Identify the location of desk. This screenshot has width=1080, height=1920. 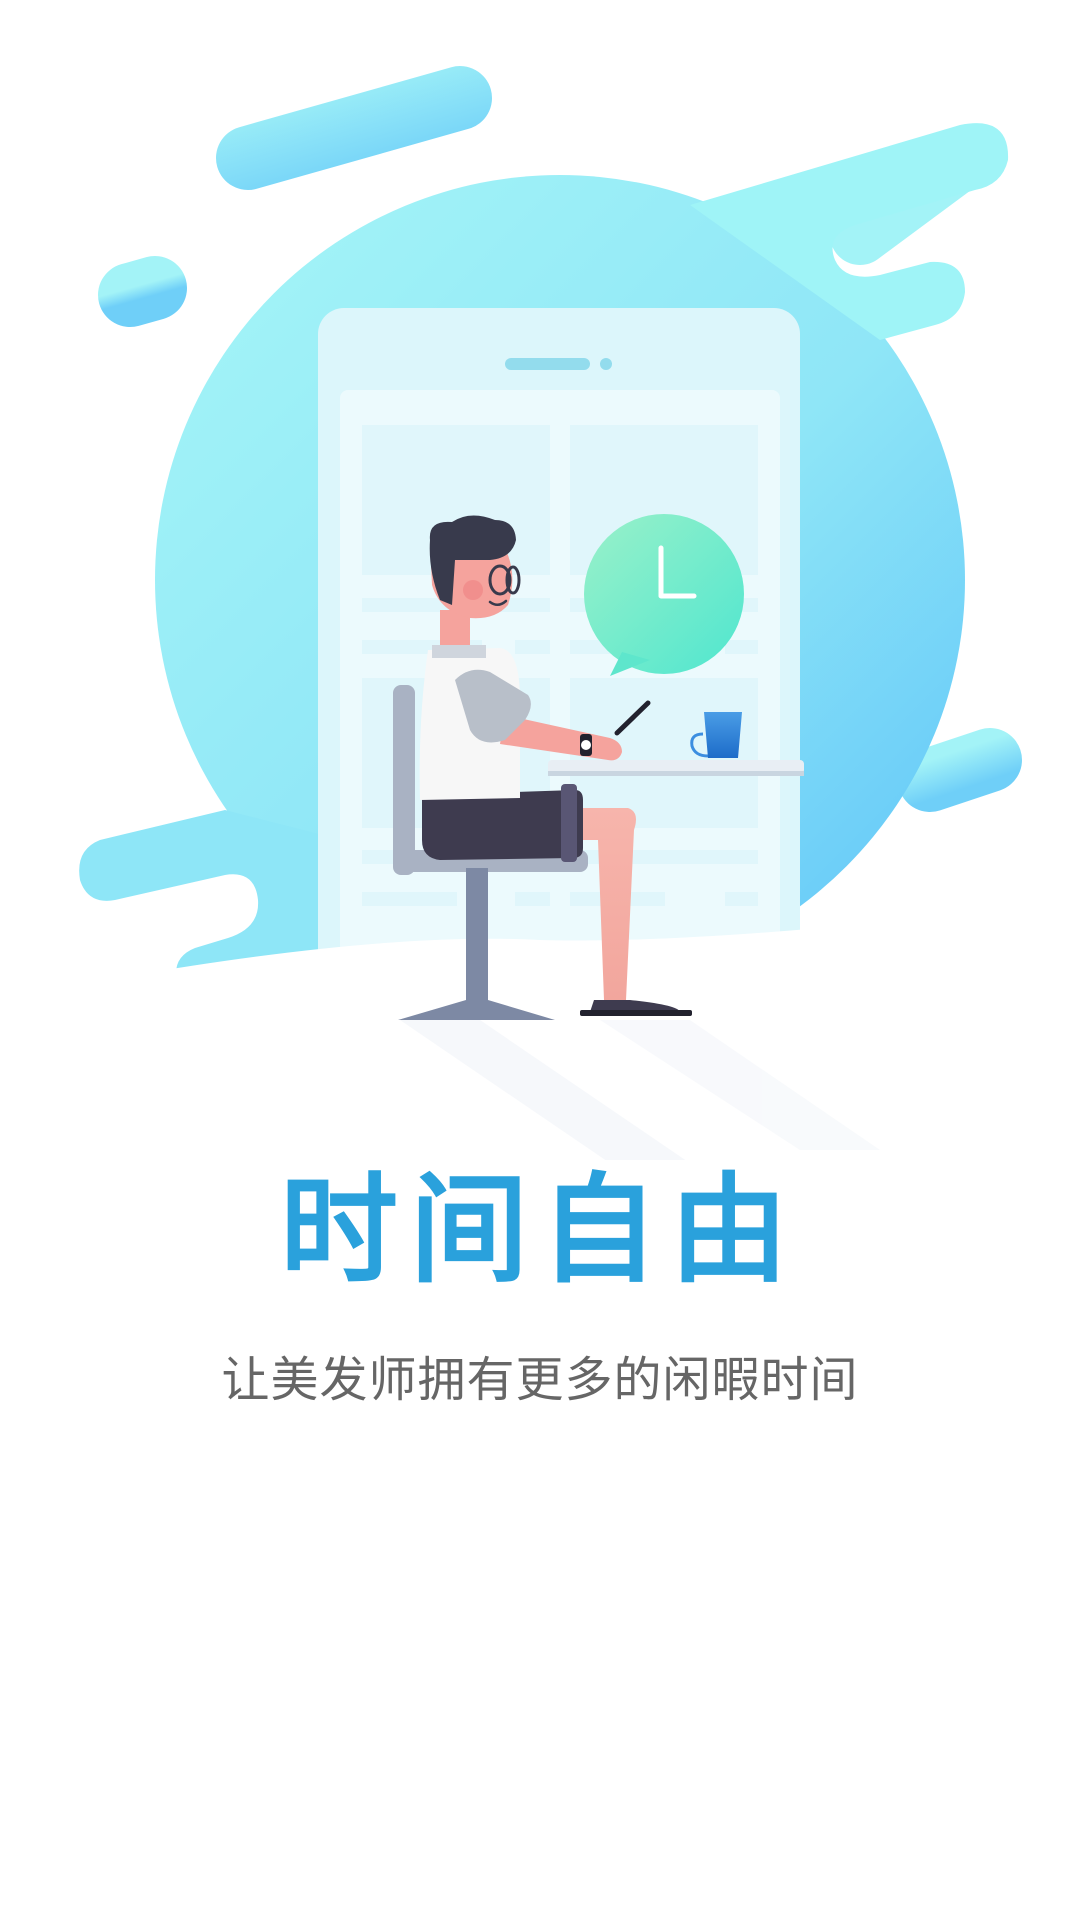
(676, 768).